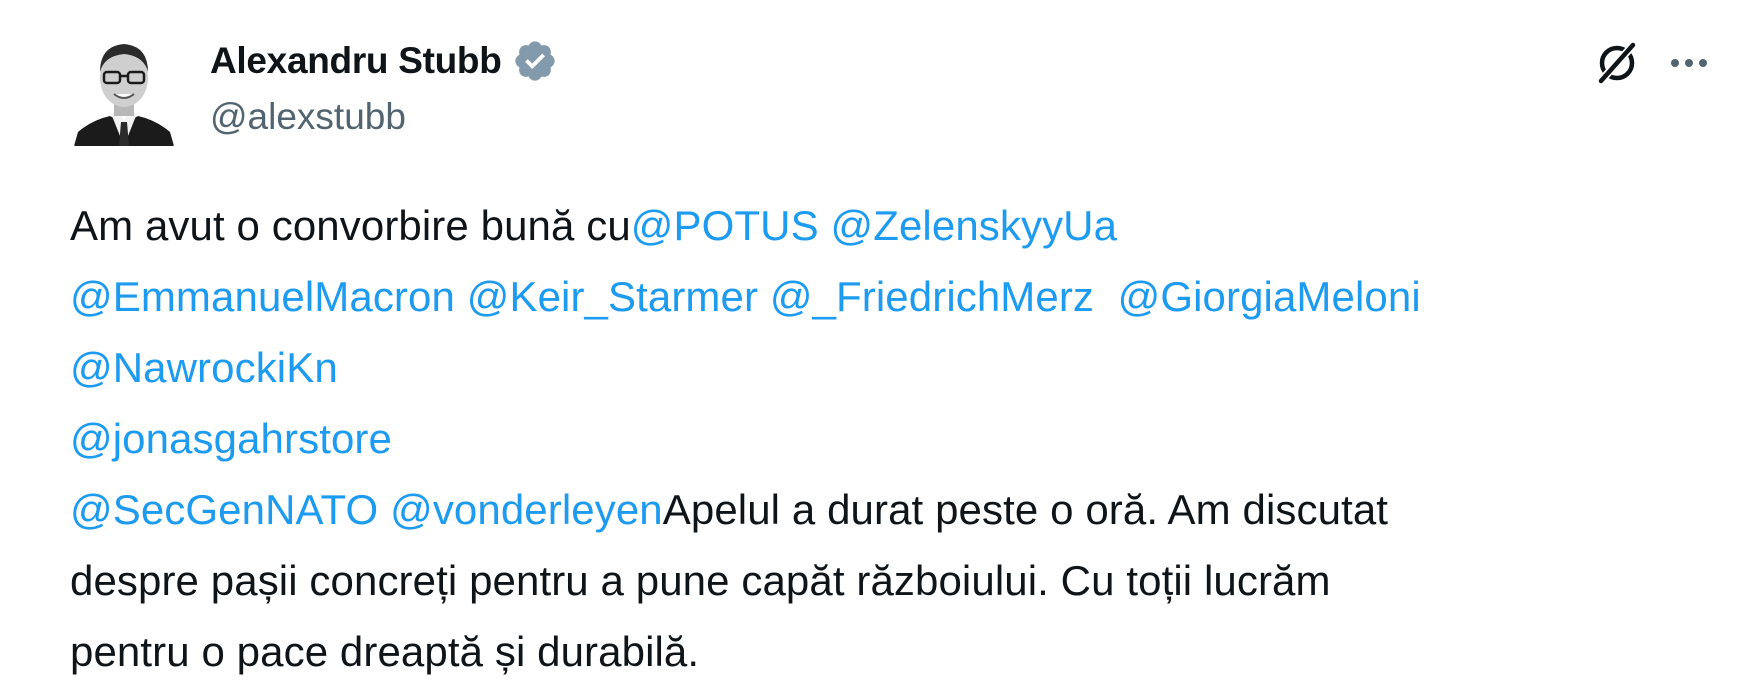 The width and height of the screenshot is (1755, 700). What do you see at coordinates (262, 296) in the screenshot?
I see `mention-macron: @EmmanuelMacron` at bounding box center [262, 296].